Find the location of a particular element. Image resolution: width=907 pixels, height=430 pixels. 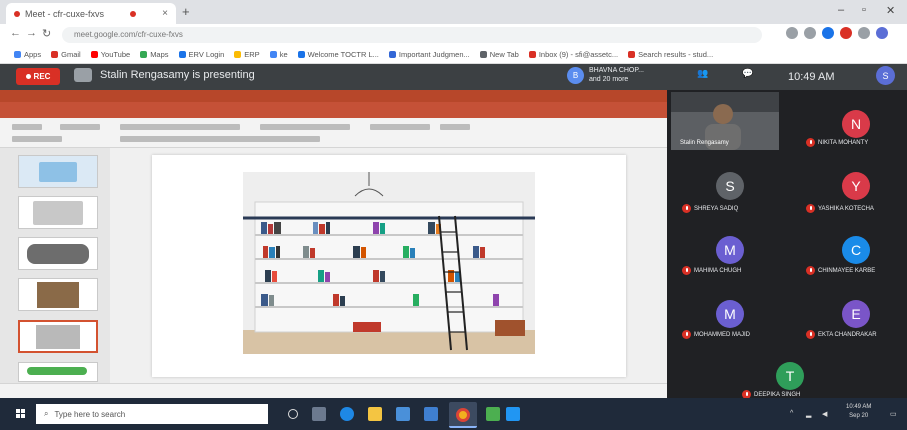

camera-name: Stalin Rengasamy is located at coordinates (704, 143).